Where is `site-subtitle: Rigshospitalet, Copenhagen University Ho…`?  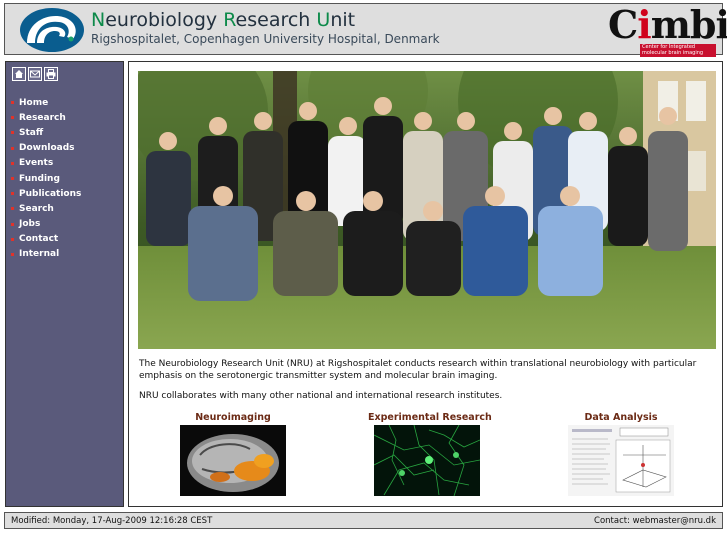 site-subtitle: Rigshospitalet, Copenhagen University Ho… is located at coordinates (265, 39).